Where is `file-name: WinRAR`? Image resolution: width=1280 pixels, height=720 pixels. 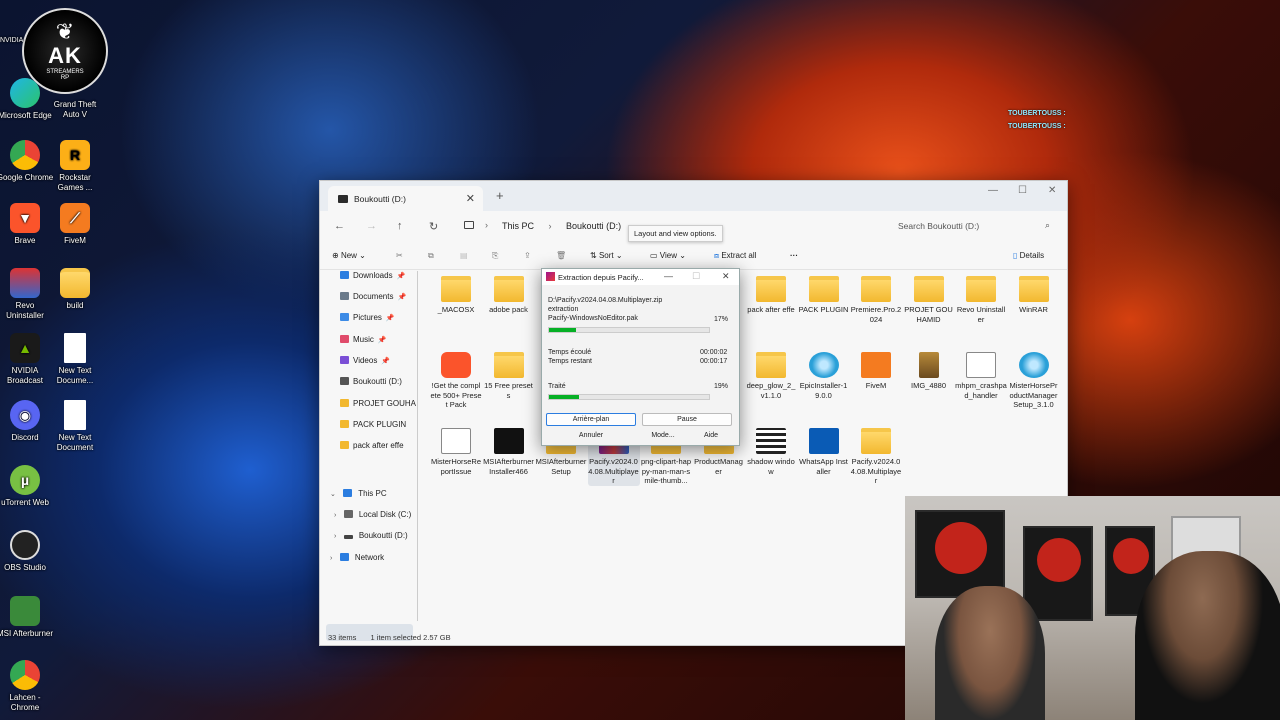 file-name: WinRAR is located at coordinates (1033, 309).